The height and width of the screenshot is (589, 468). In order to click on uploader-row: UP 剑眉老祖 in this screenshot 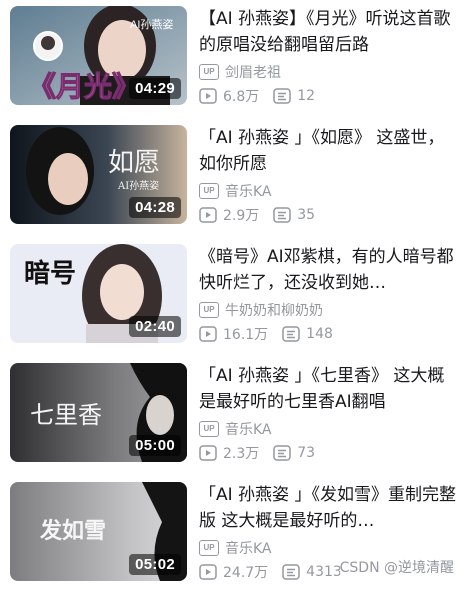, I will do `click(240, 72)`.